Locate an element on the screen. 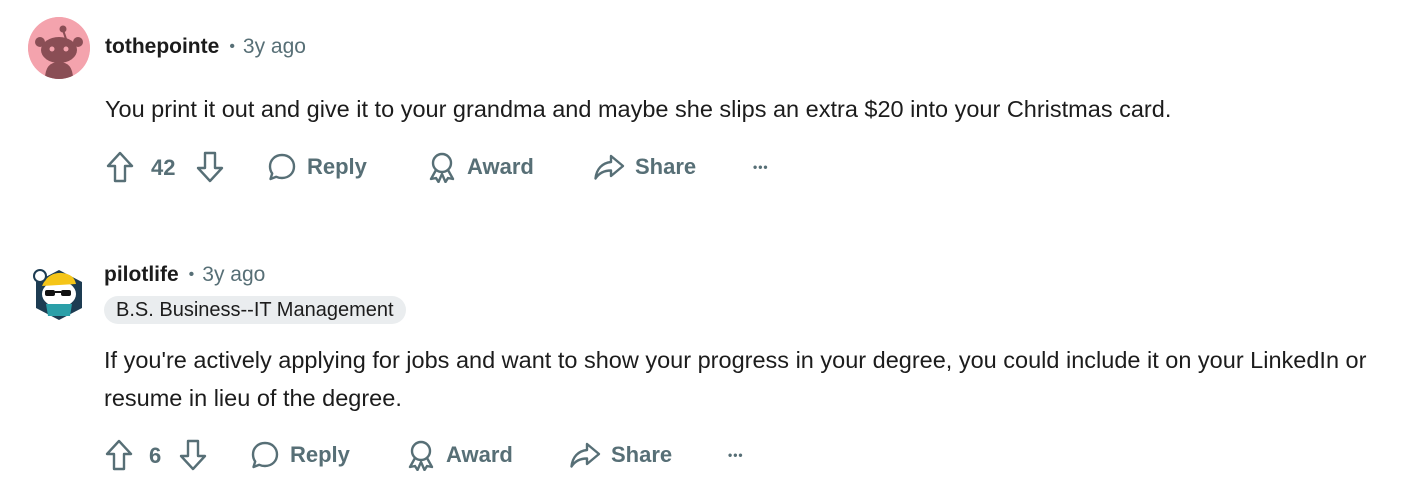 This screenshot has height=496, width=1408. comment-meta: pilotlife • 3y ago is located at coordinates (184, 275).